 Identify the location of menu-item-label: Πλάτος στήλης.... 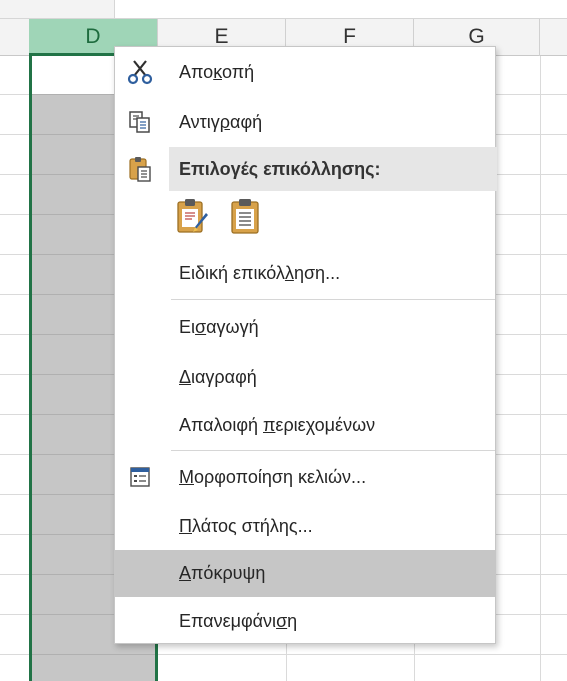
(246, 525).